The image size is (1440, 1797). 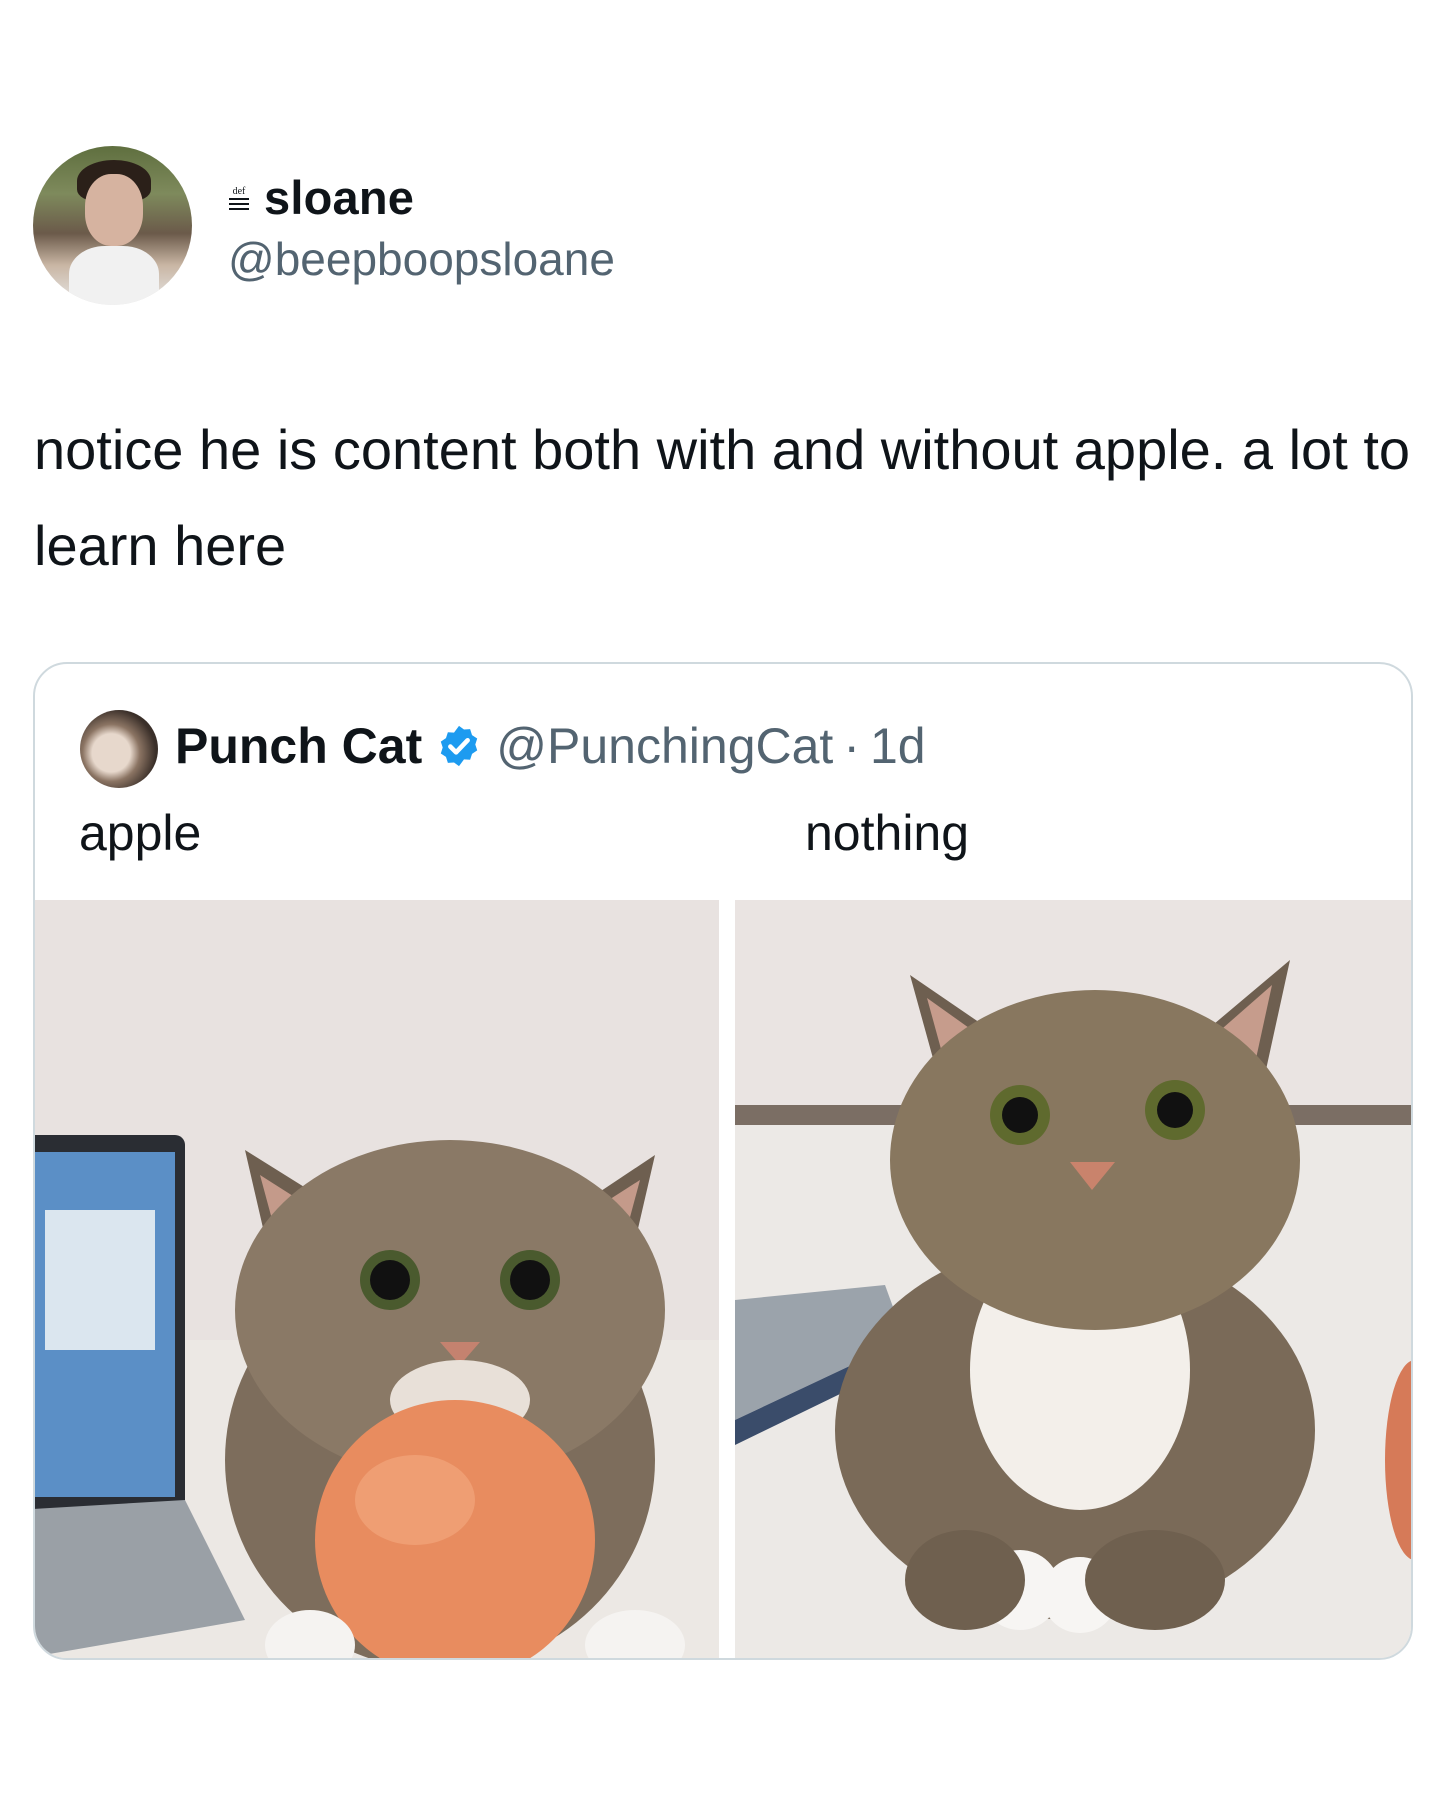 I want to click on author-avatar, so click(x=112, y=225).